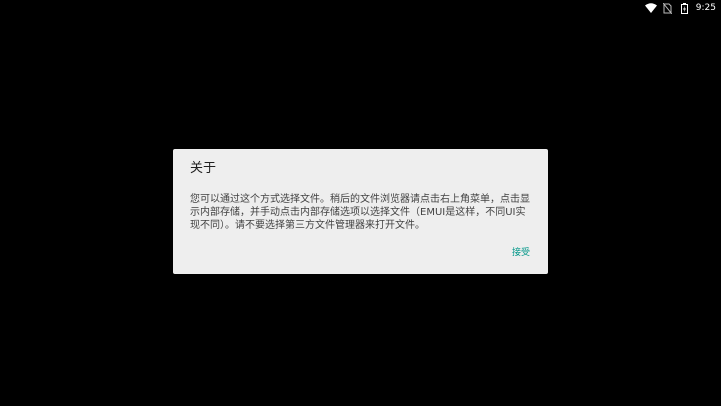 This screenshot has height=406, width=721. What do you see at coordinates (650, 8) in the screenshot?
I see `wifi-icon` at bounding box center [650, 8].